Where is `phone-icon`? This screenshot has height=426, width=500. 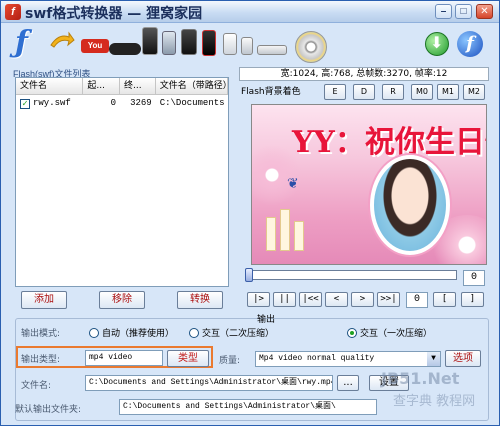 phone-icon is located at coordinates (169, 43).